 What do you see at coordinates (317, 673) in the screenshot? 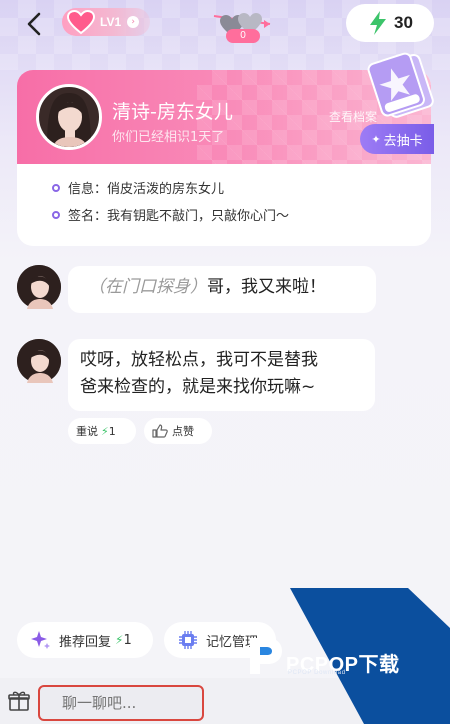
I see `watermark-subtitle: PCPOP Download` at bounding box center [317, 673].